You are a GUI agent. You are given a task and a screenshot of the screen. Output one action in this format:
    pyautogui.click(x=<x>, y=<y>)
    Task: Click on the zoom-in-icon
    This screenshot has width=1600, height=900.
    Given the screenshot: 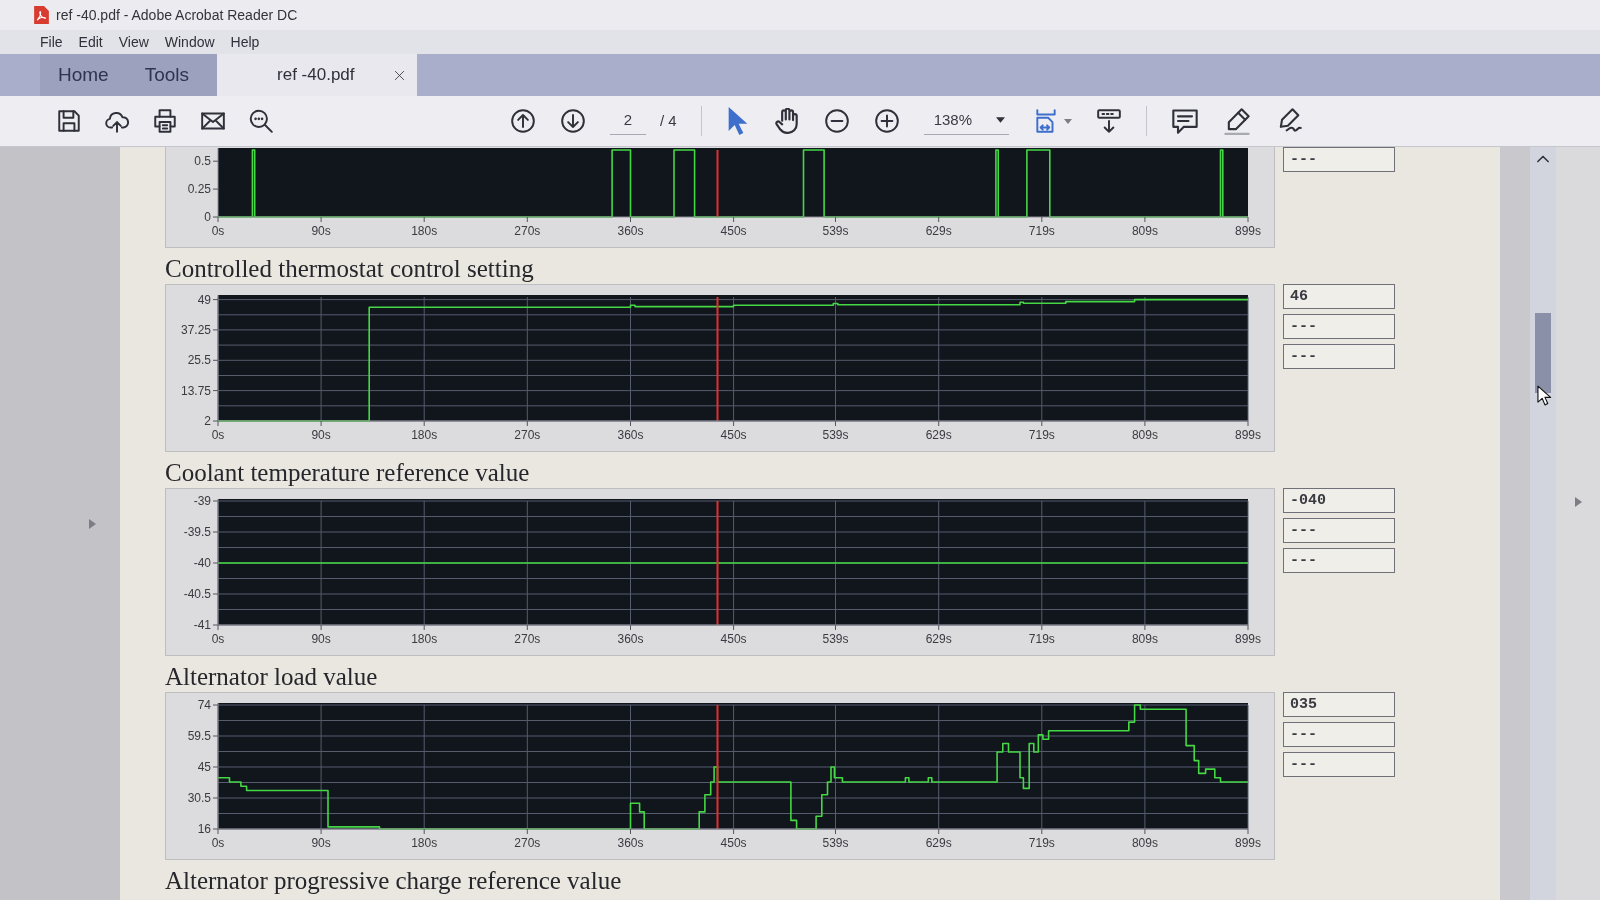 What is the action you would take?
    pyautogui.click(x=886, y=121)
    